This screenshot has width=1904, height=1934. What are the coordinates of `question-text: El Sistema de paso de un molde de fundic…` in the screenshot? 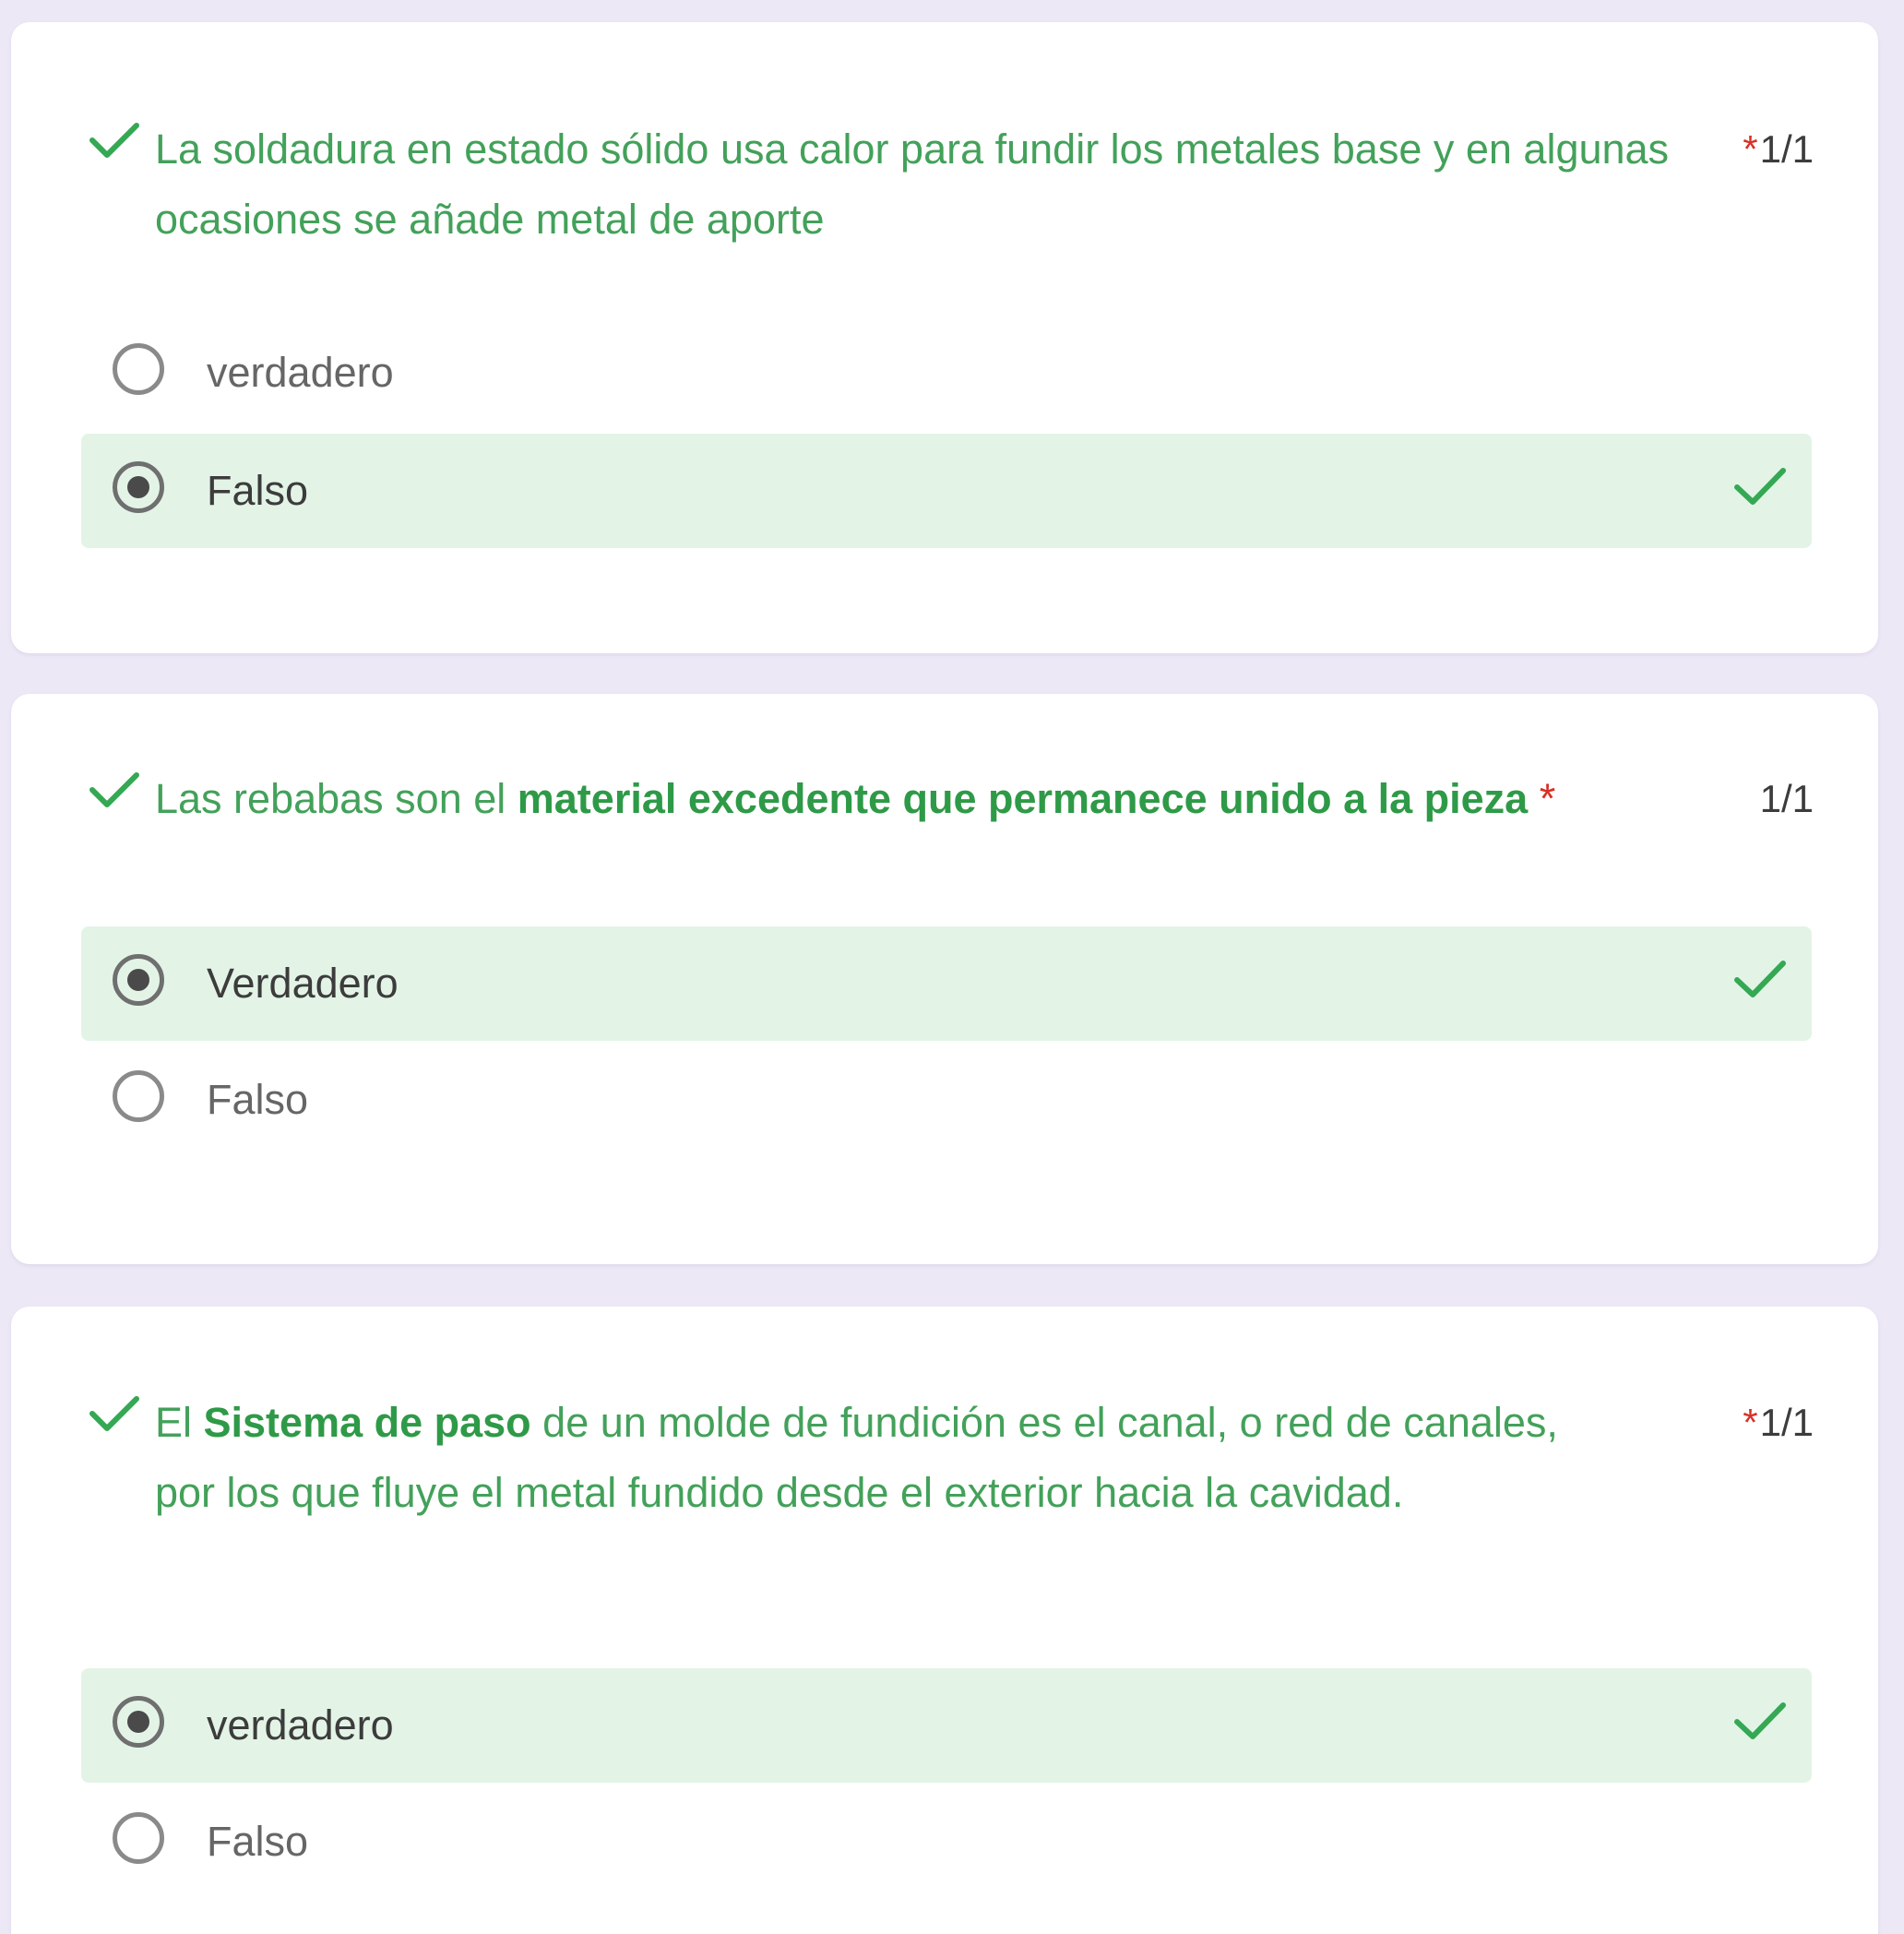 It's located at (856, 1457).